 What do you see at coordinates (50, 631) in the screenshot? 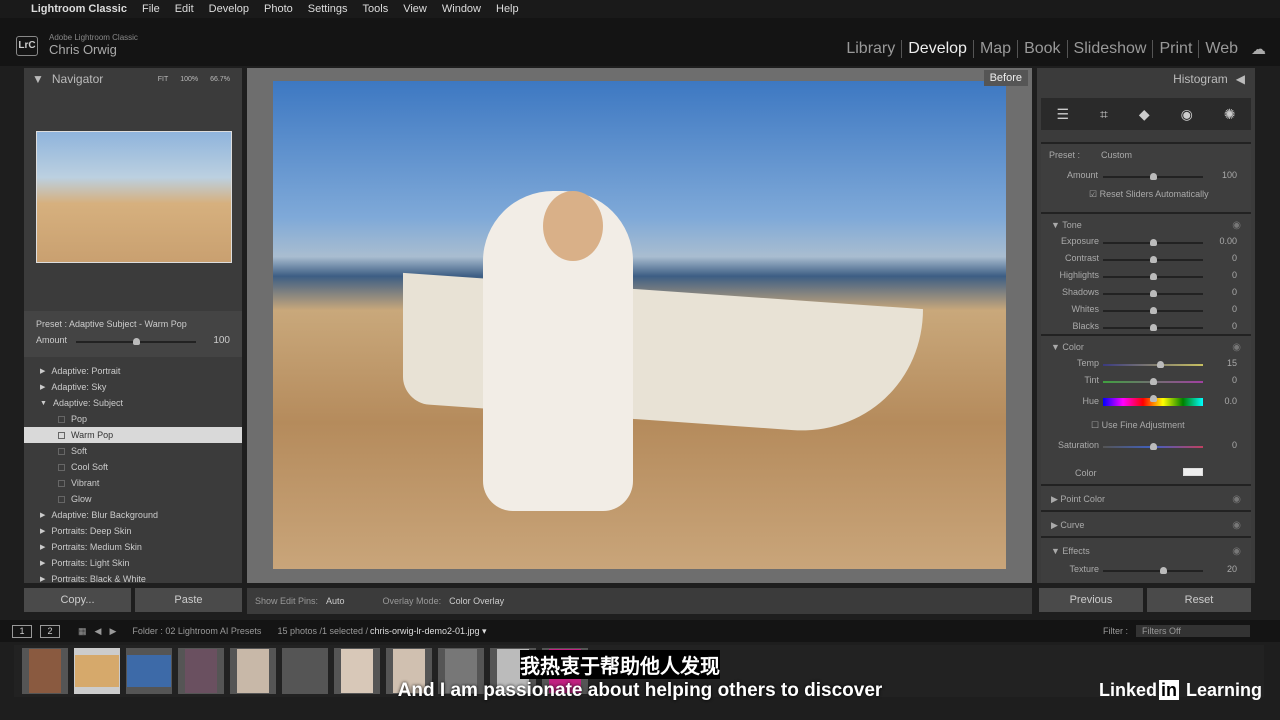
I see `view-2-button: 2` at bounding box center [50, 631].